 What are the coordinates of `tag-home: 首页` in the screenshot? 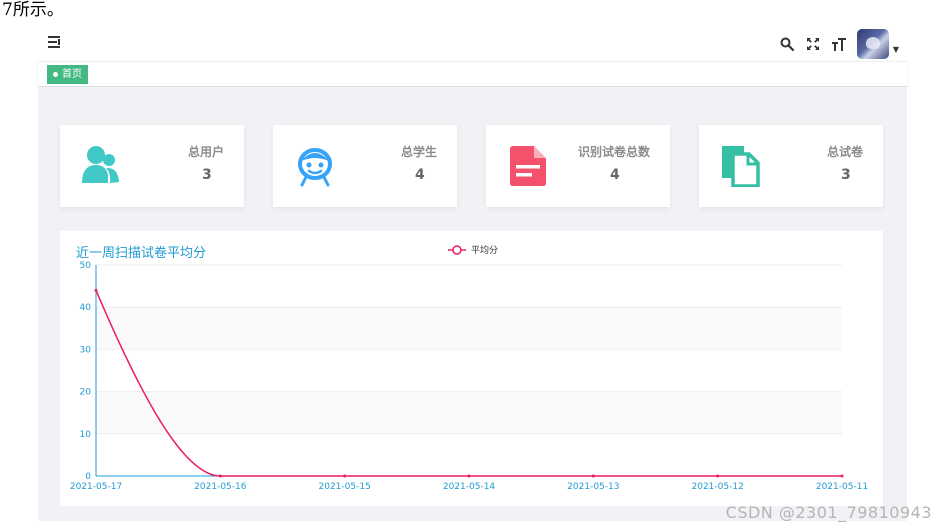 It's located at (67, 74).